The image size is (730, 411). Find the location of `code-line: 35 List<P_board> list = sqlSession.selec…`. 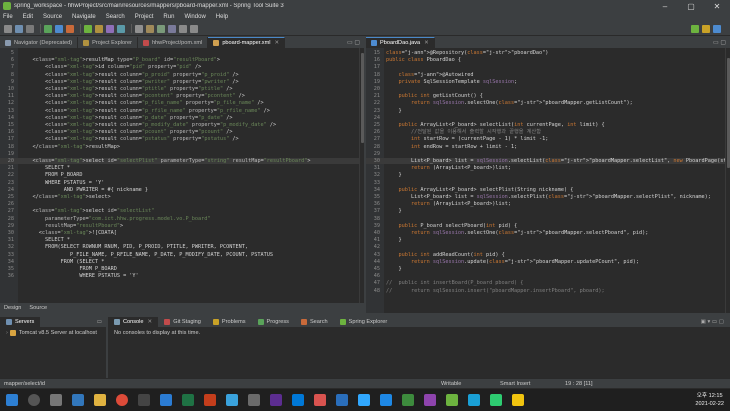

code-line: 35 List<P_board> list = sqlSession.selec… is located at coordinates (548, 197).